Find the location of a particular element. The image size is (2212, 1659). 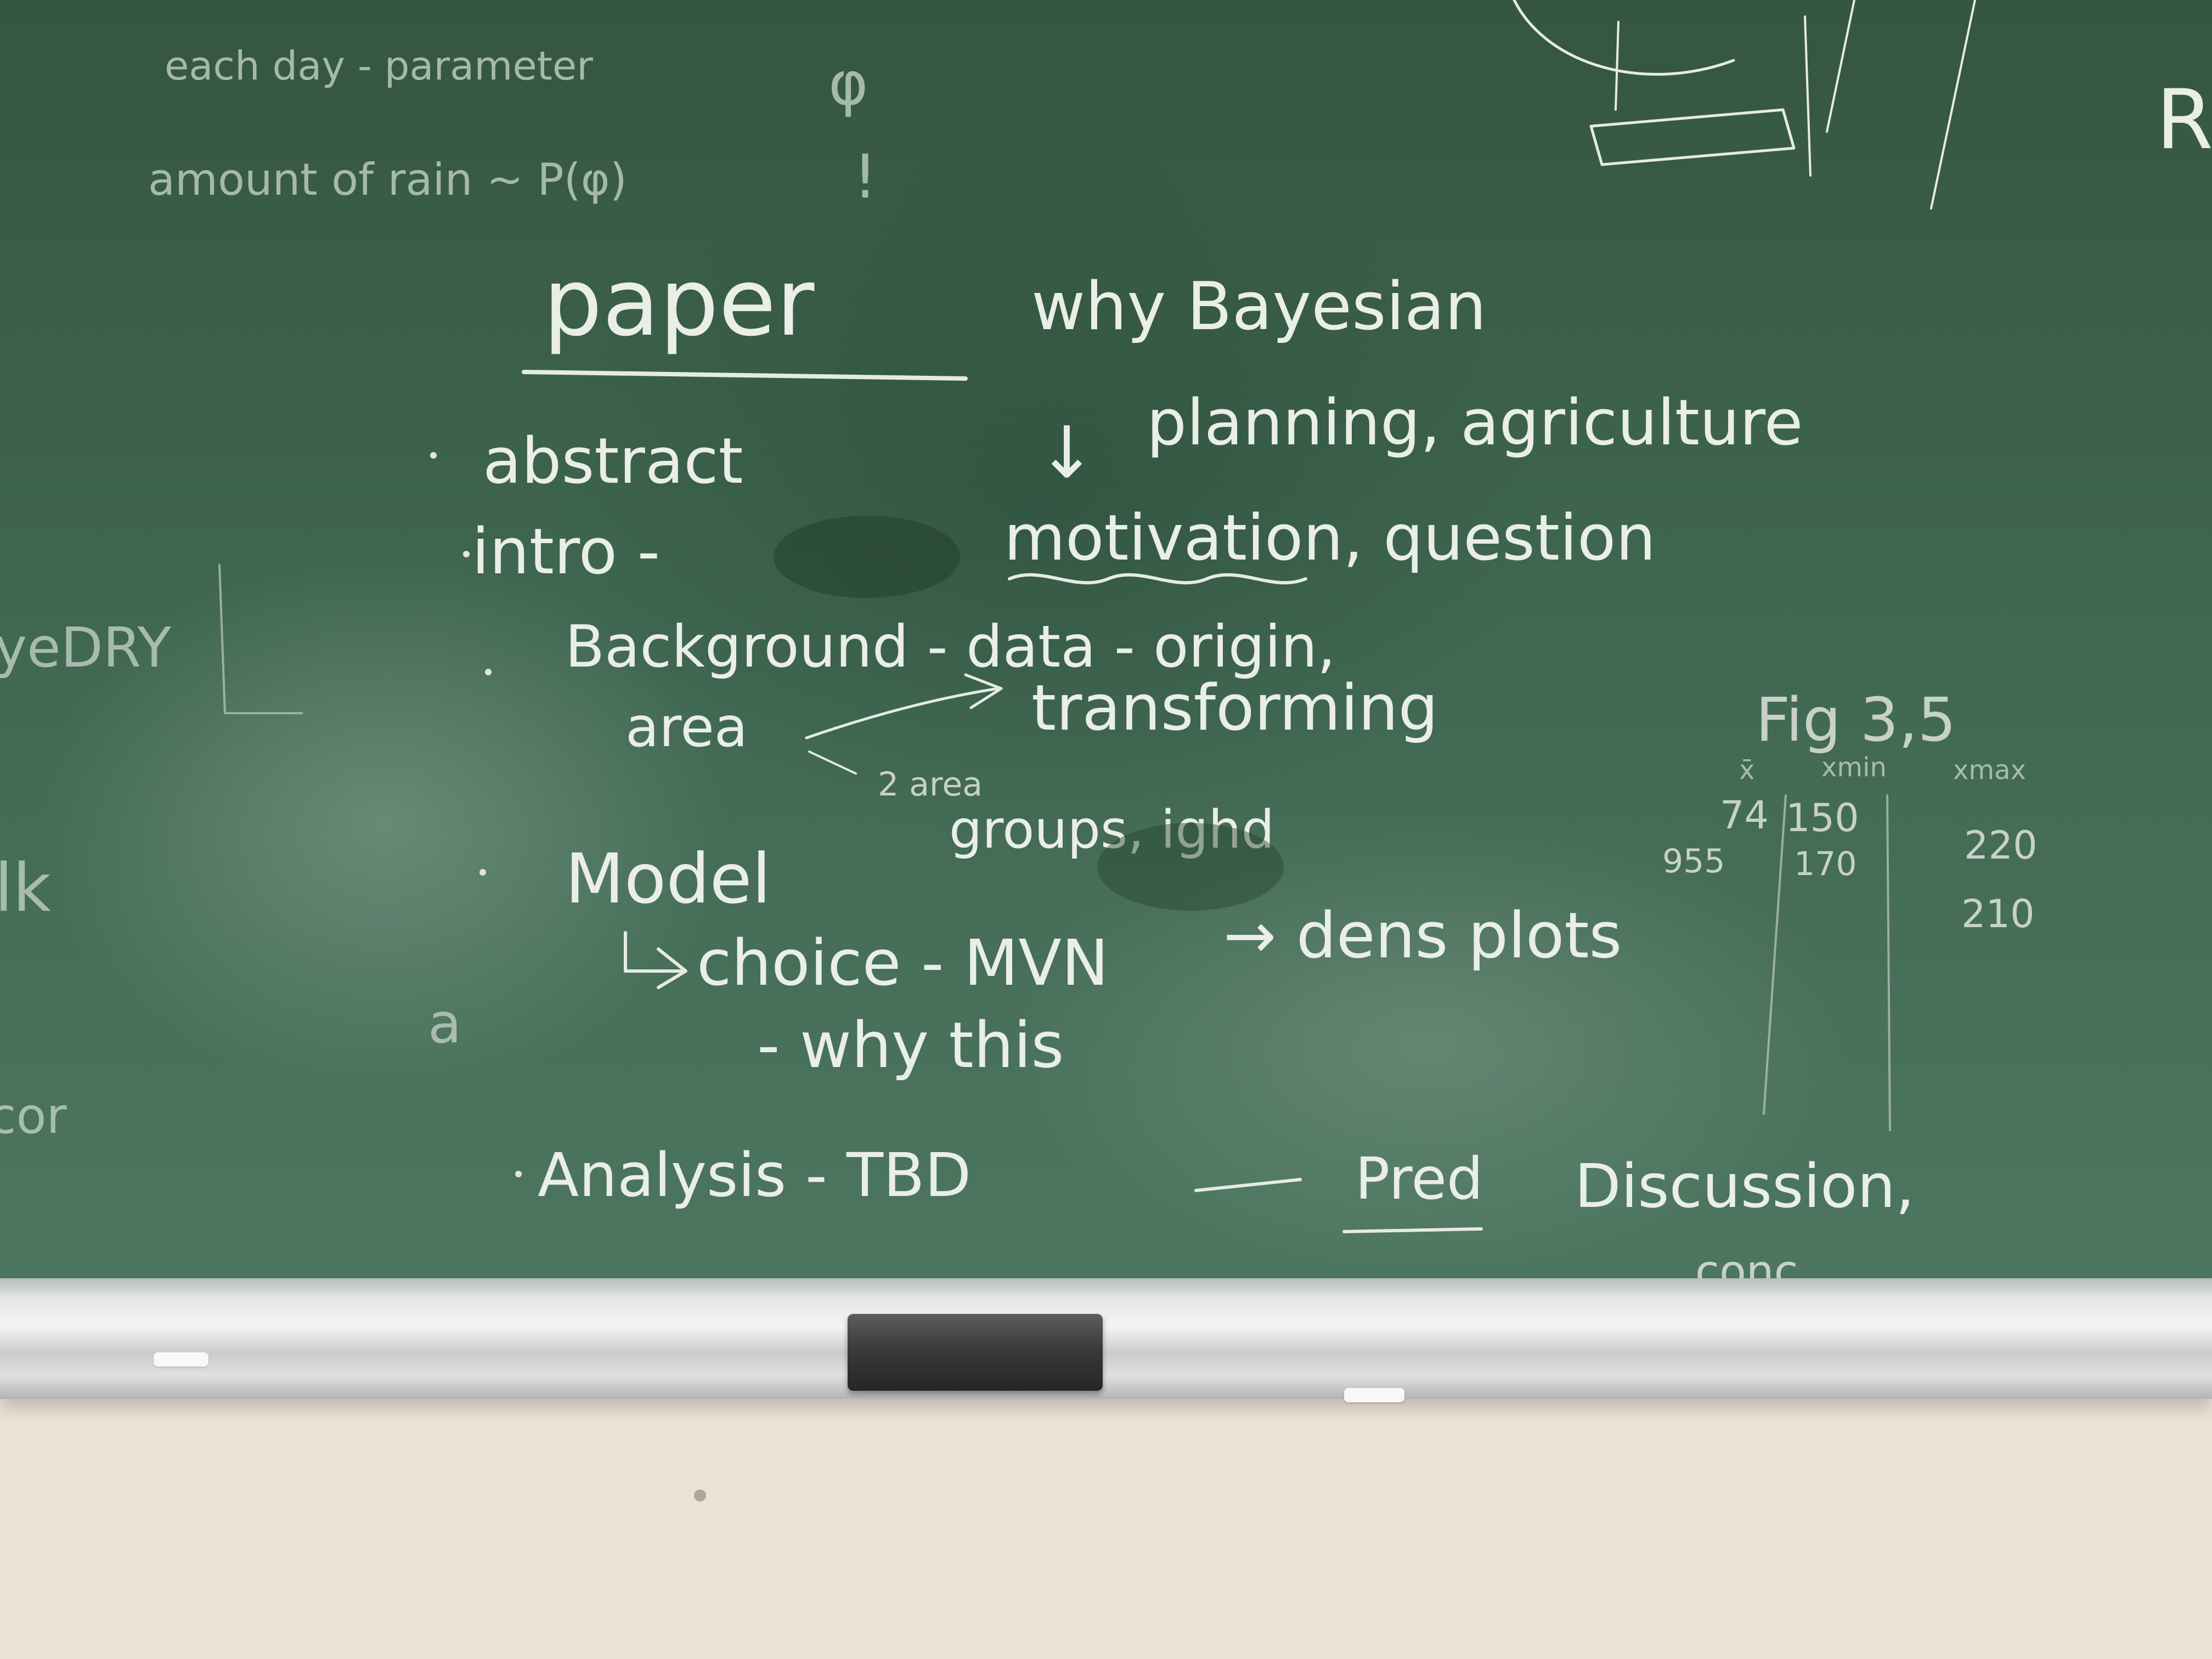

pred-underline is located at coordinates (1413, 1230).